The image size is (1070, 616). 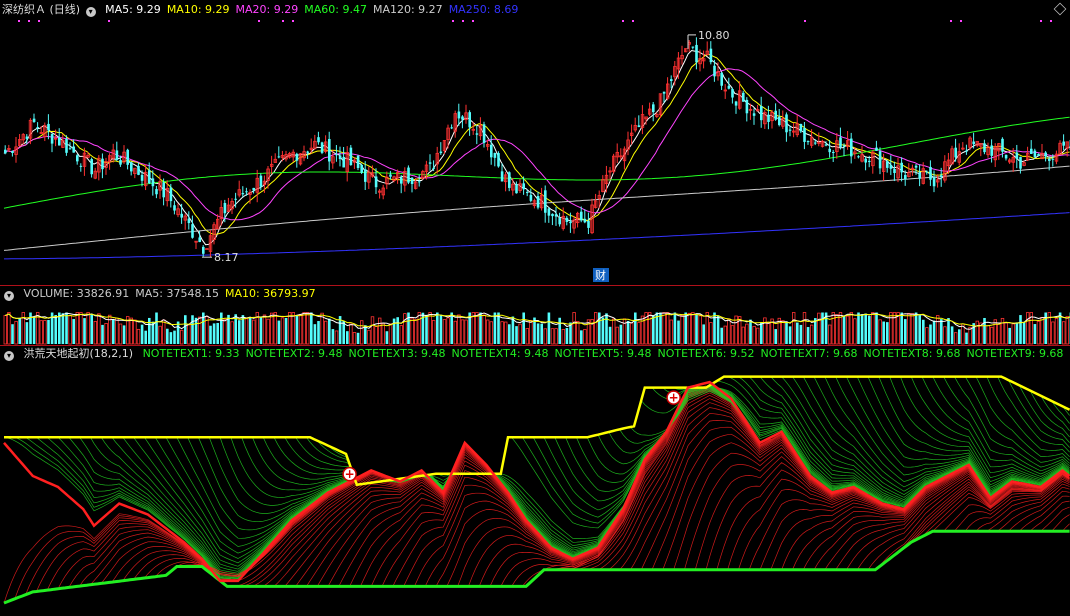 What do you see at coordinates (198, 9) in the screenshot?
I see `legend-item: MA10: 9.29` at bounding box center [198, 9].